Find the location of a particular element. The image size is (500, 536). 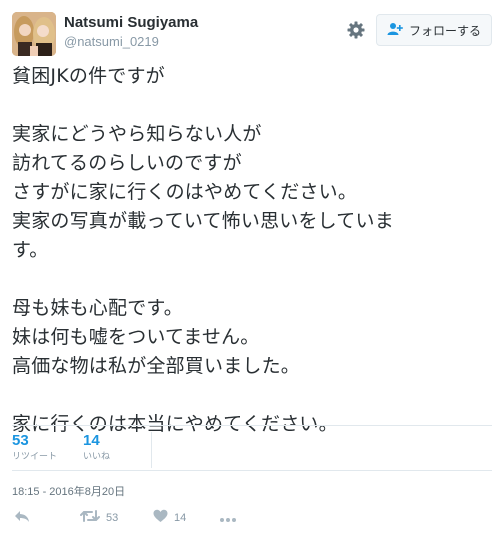

retweet-action-count: 53 is located at coordinates (112, 517).